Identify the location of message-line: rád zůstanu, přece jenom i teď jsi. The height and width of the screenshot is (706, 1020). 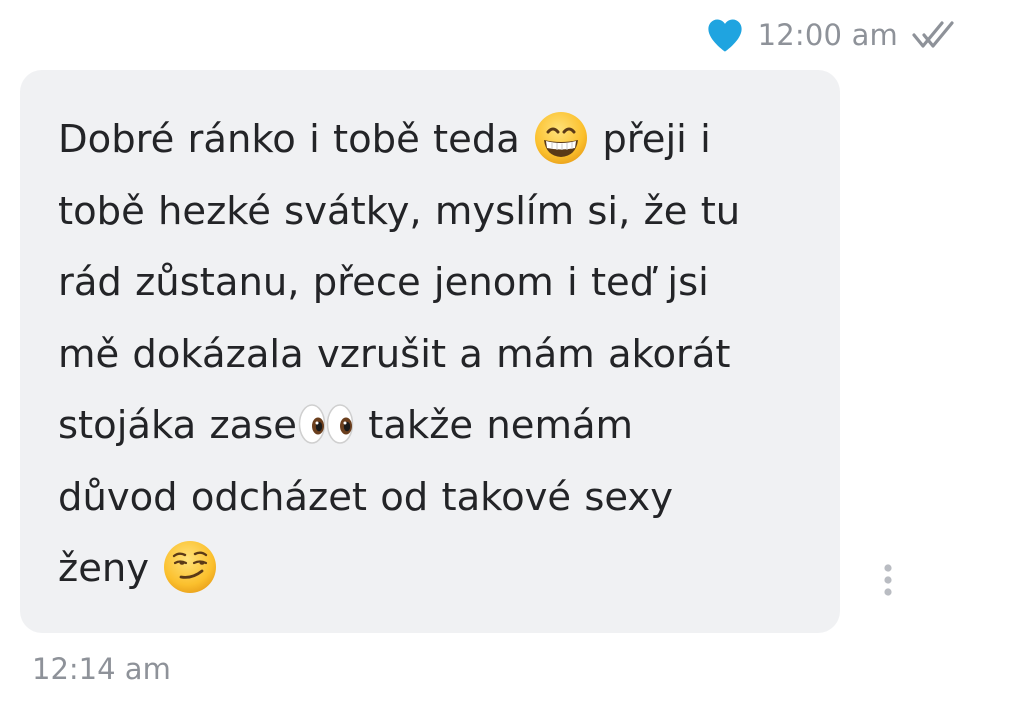
(383, 282).